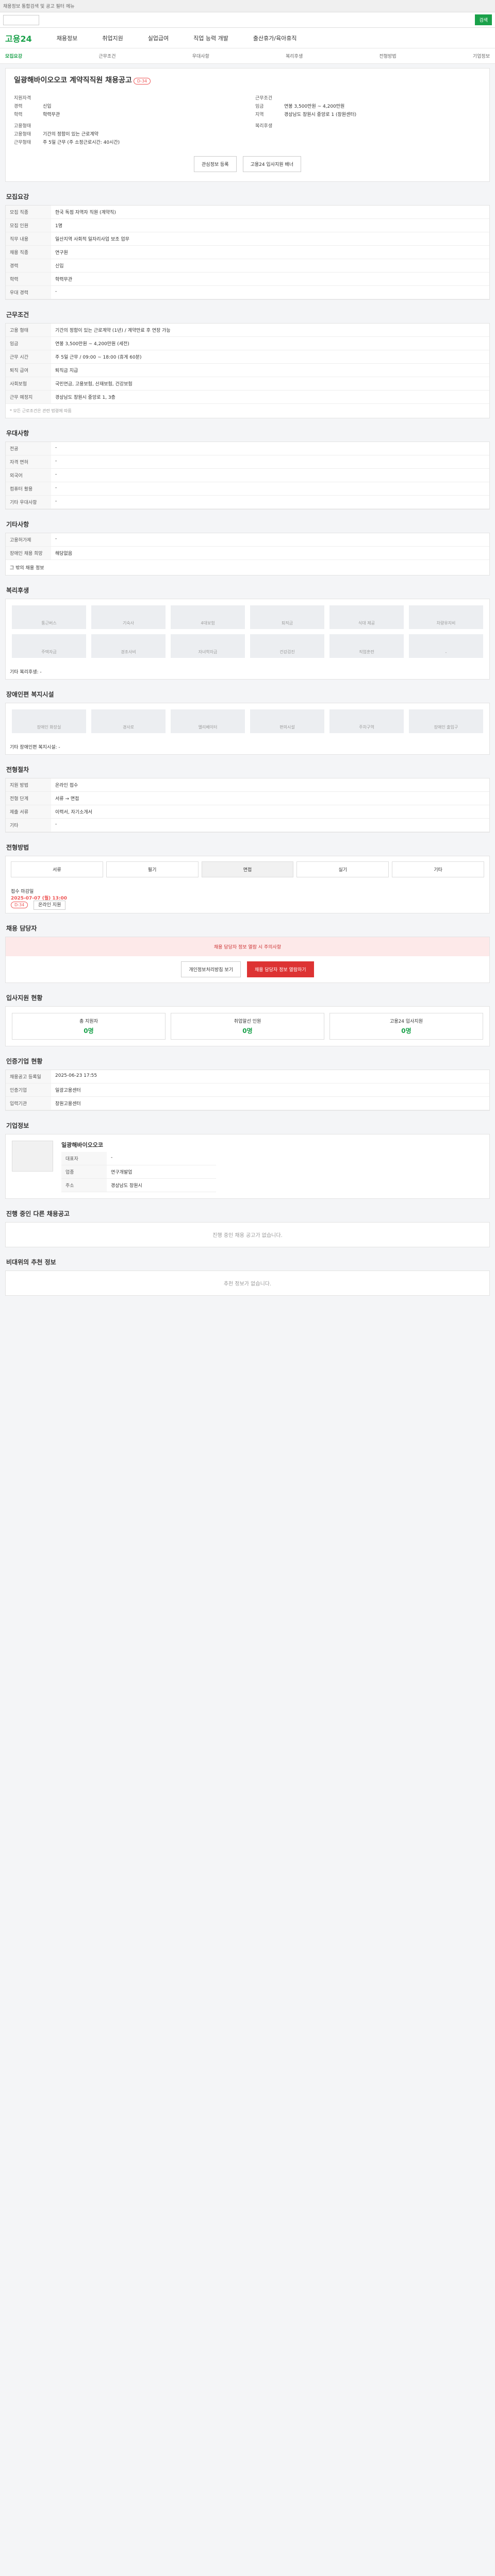  What do you see at coordinates (30, 695) in the screenshot?
I see `disab-title: 장애인편 복지시설` at bounding box center [30, 695].